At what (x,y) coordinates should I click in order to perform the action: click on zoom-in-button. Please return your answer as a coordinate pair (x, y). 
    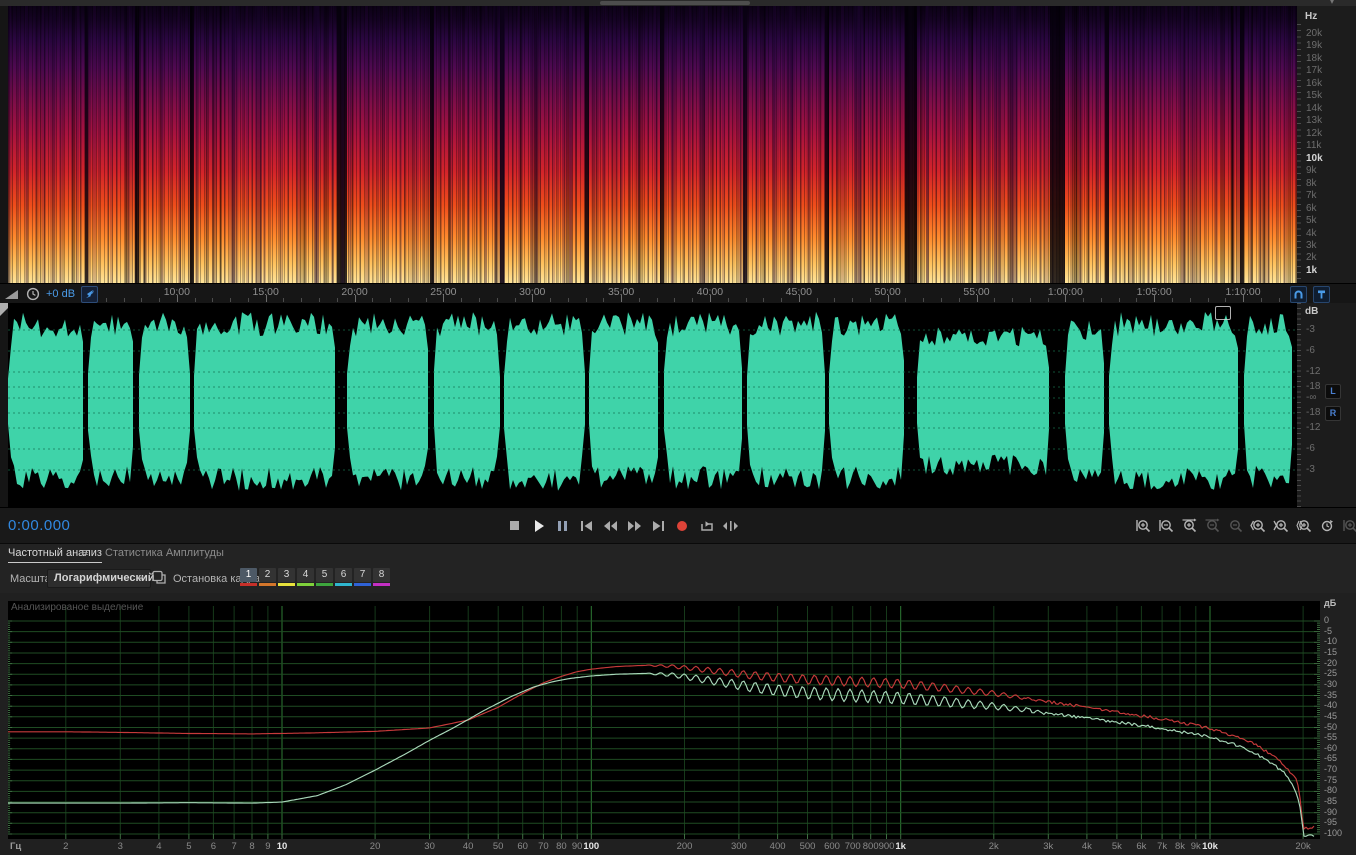
    Looking at the image, I should click on (1143, 526).